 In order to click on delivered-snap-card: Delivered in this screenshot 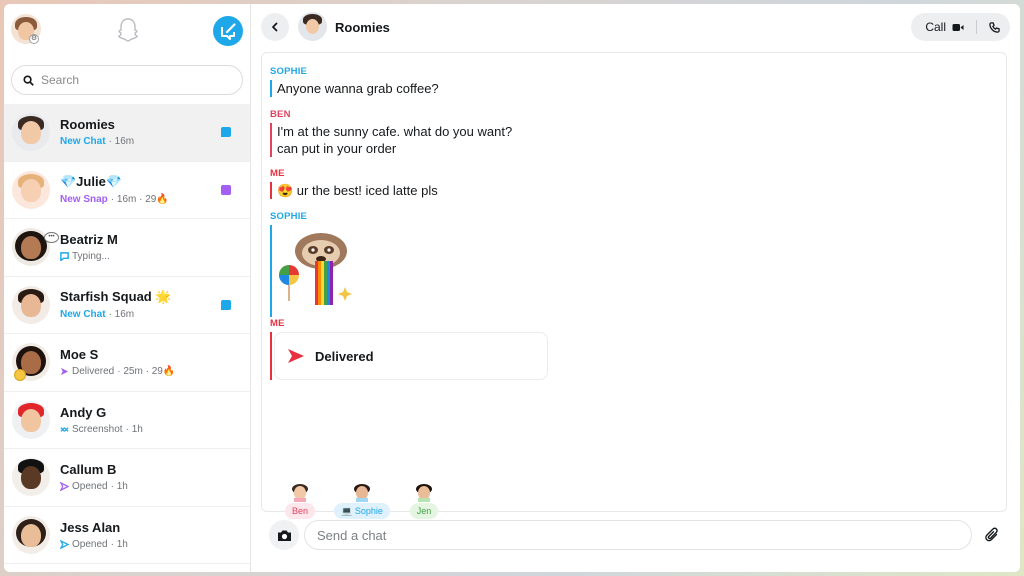, I will do `click(411, 356)`.